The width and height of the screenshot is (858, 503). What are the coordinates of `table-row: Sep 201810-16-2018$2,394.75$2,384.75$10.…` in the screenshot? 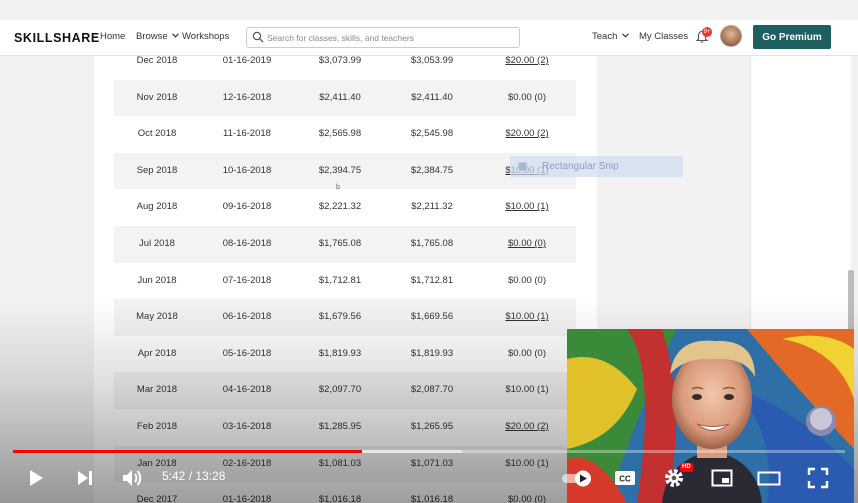 It's located at (345, 171).